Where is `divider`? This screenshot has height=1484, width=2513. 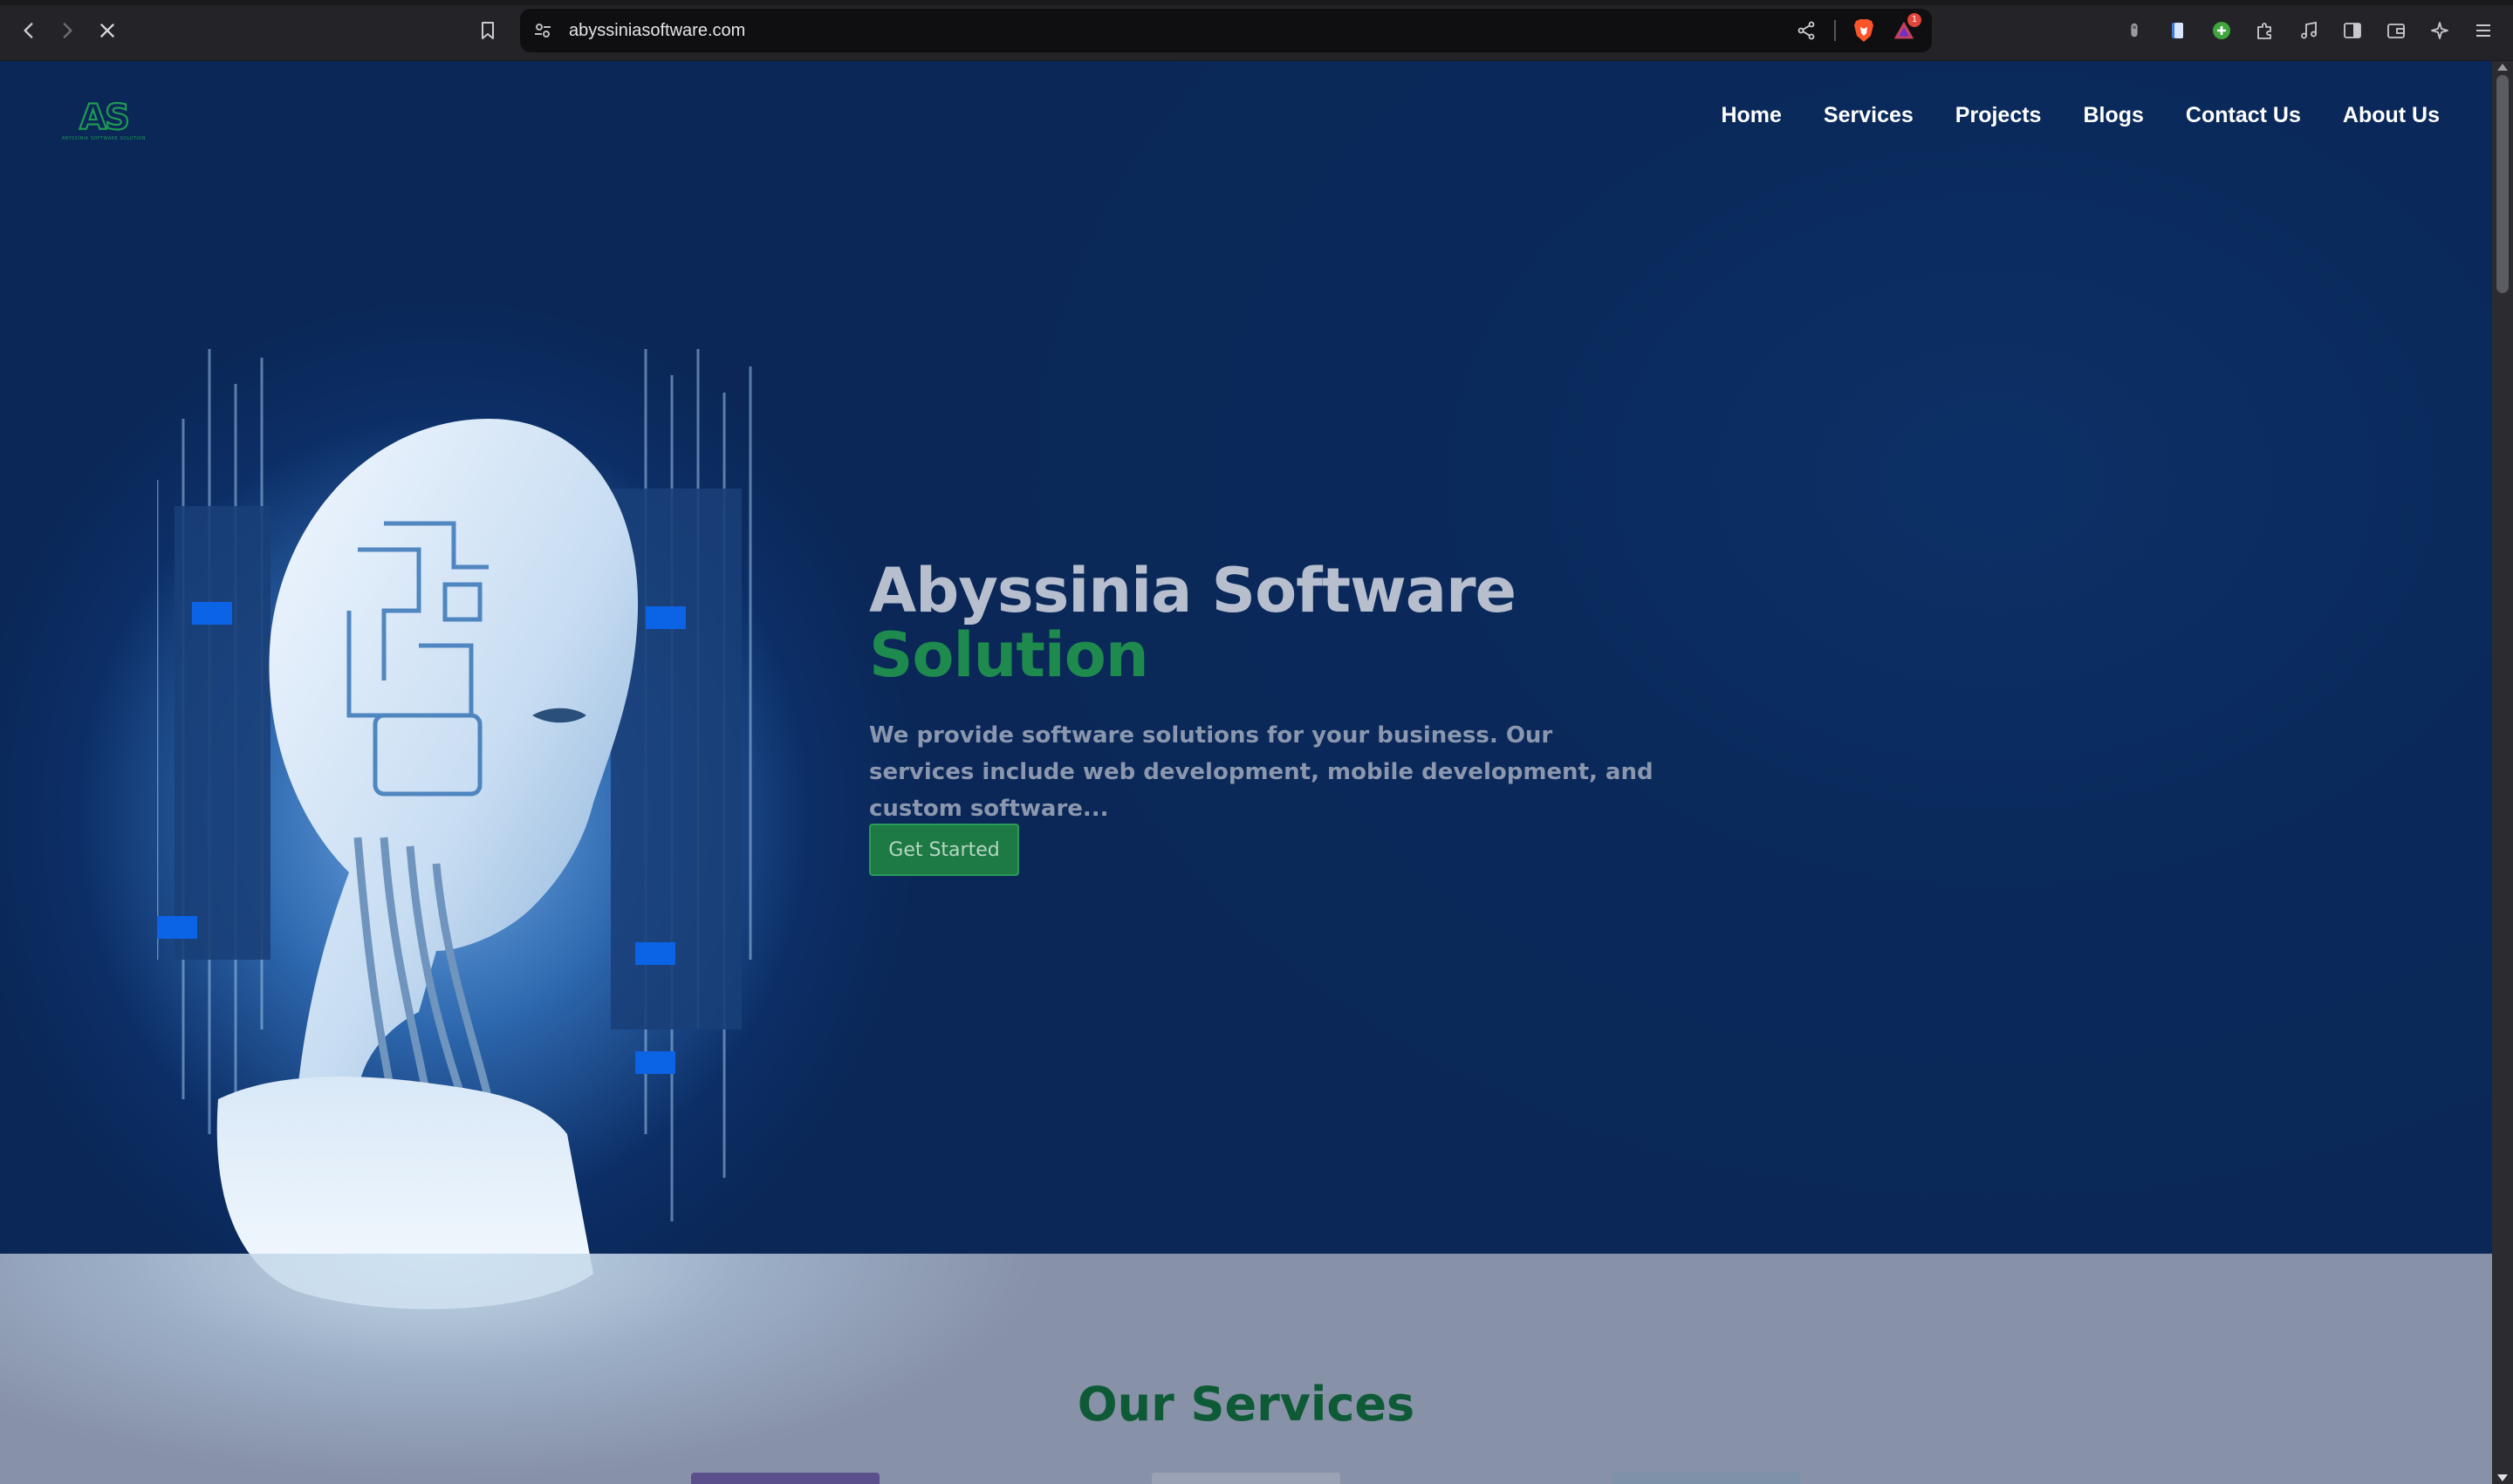
divider is located at coordinates (1835, 30).